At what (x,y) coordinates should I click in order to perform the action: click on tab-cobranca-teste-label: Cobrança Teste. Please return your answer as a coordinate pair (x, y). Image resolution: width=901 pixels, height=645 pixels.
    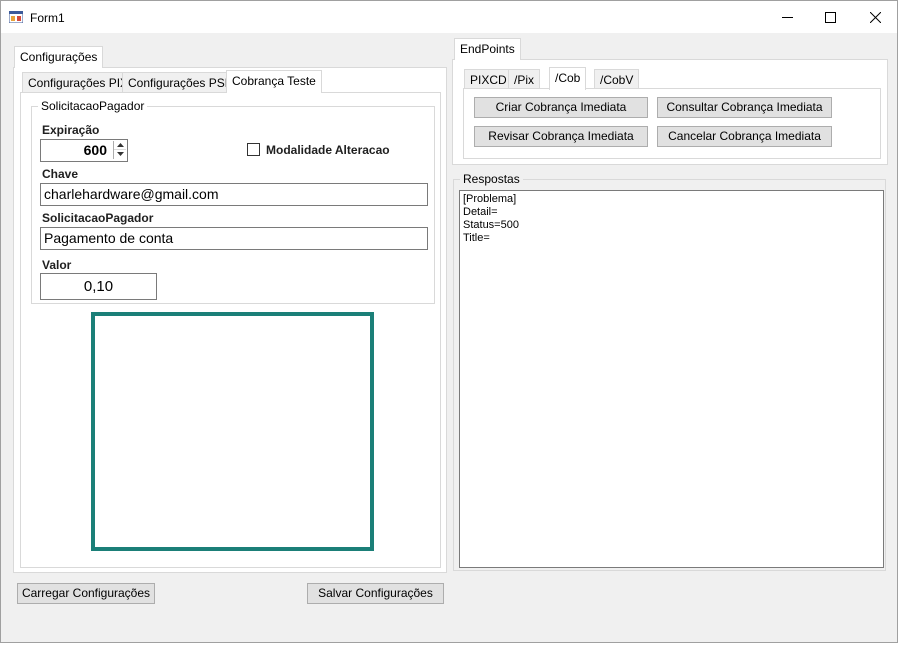
    Looking at the image, I should click on (274, 81).